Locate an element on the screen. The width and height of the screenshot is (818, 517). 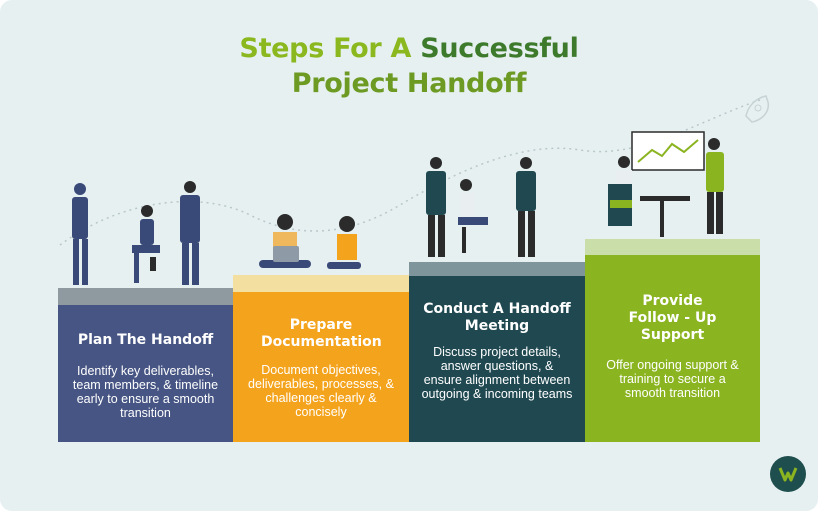
step-4-cap-fill is located at coordinates (672, 247).